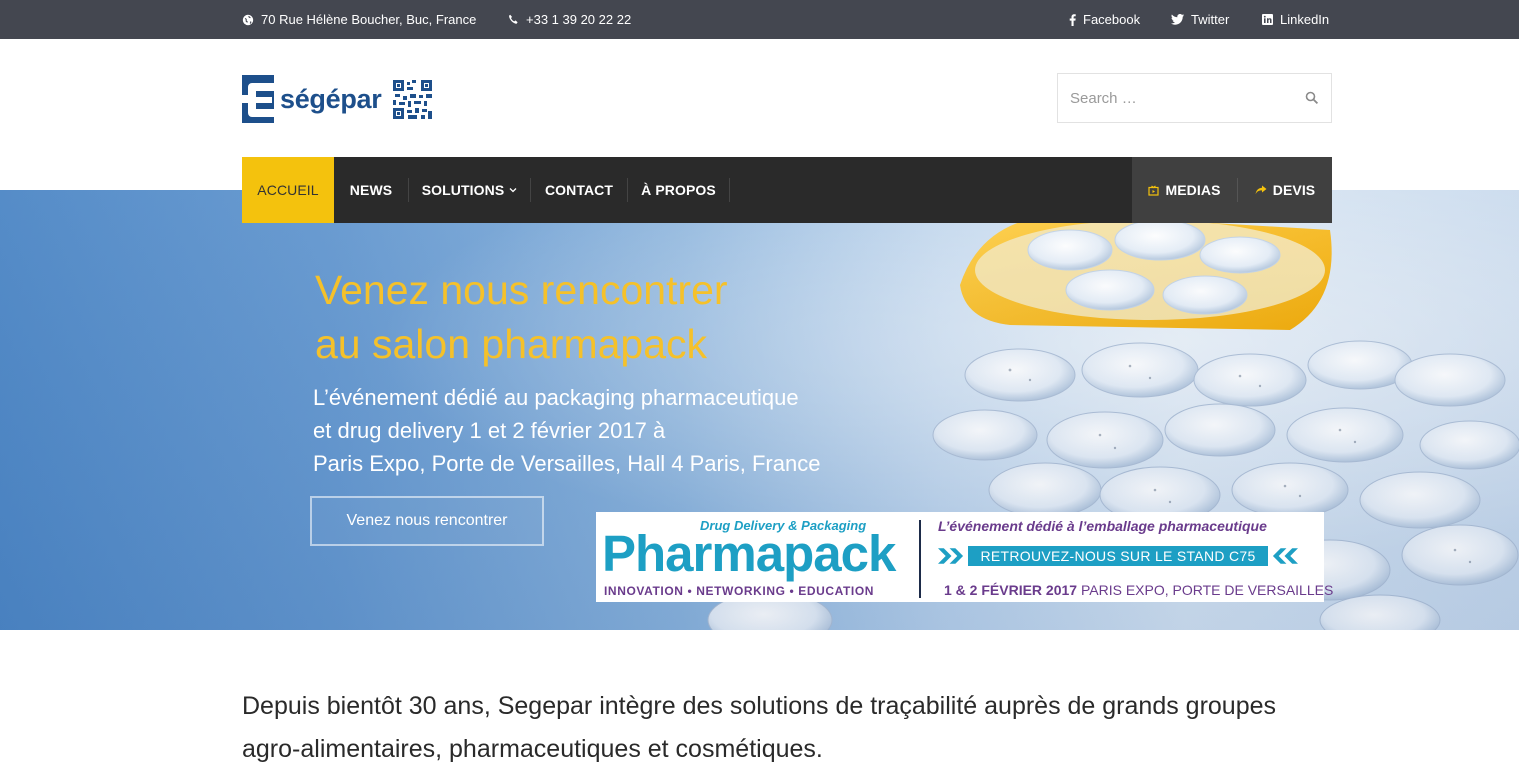 The width and height of the screenshot is (1519, 767). What do you see at coordinates (1173, 98) in the screenshot?
I see `search-input` at bounding box center [1173, 98].